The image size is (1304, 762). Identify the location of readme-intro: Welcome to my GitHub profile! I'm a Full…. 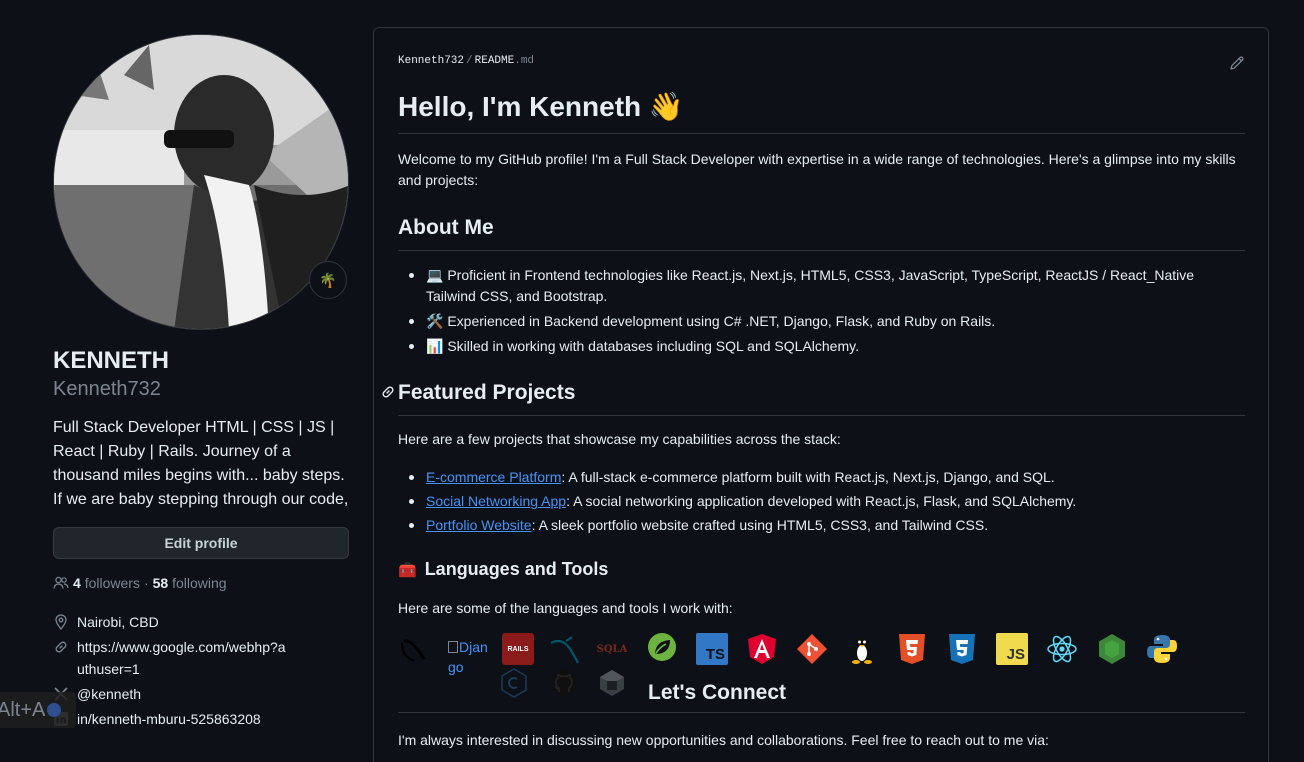
(817, 169).